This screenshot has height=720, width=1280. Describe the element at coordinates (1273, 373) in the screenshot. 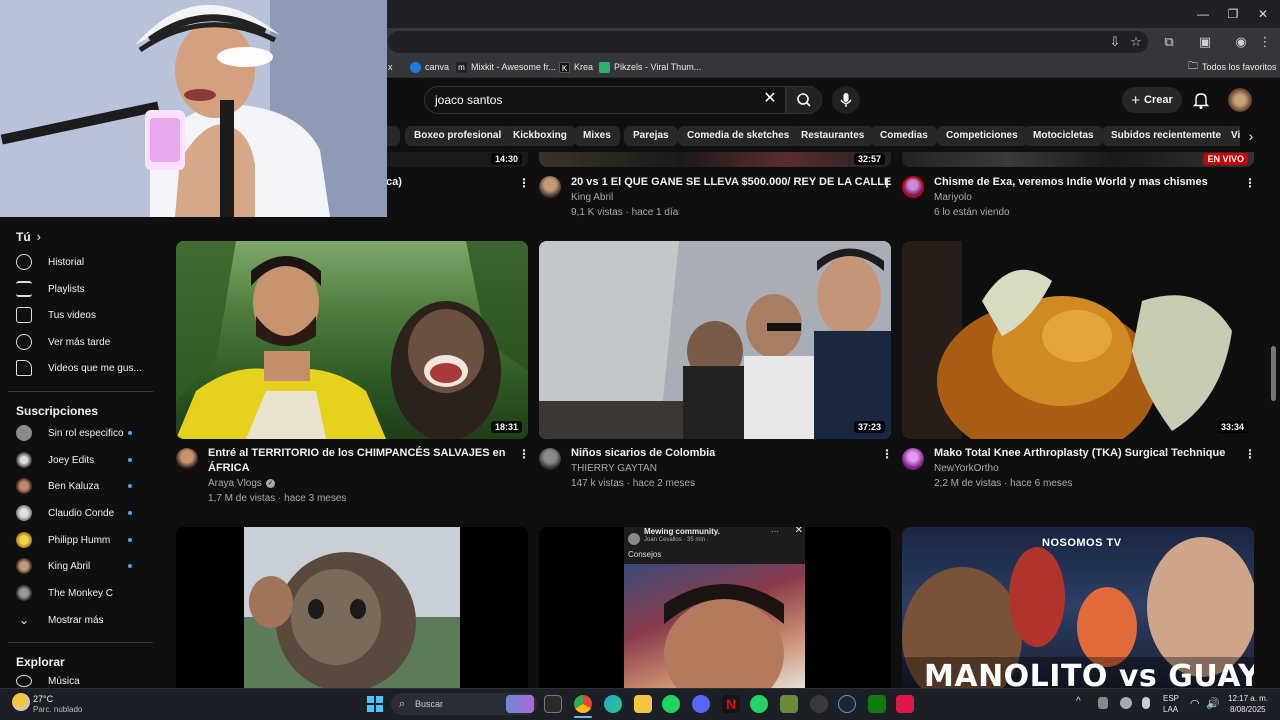

I see `scrollbar-thumb` at that location.